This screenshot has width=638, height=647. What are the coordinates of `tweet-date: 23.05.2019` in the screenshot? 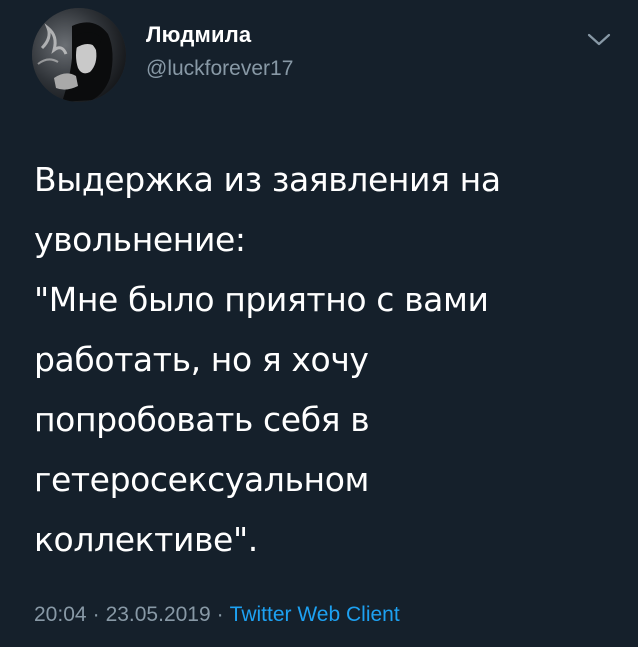 It's located at (158, 614).